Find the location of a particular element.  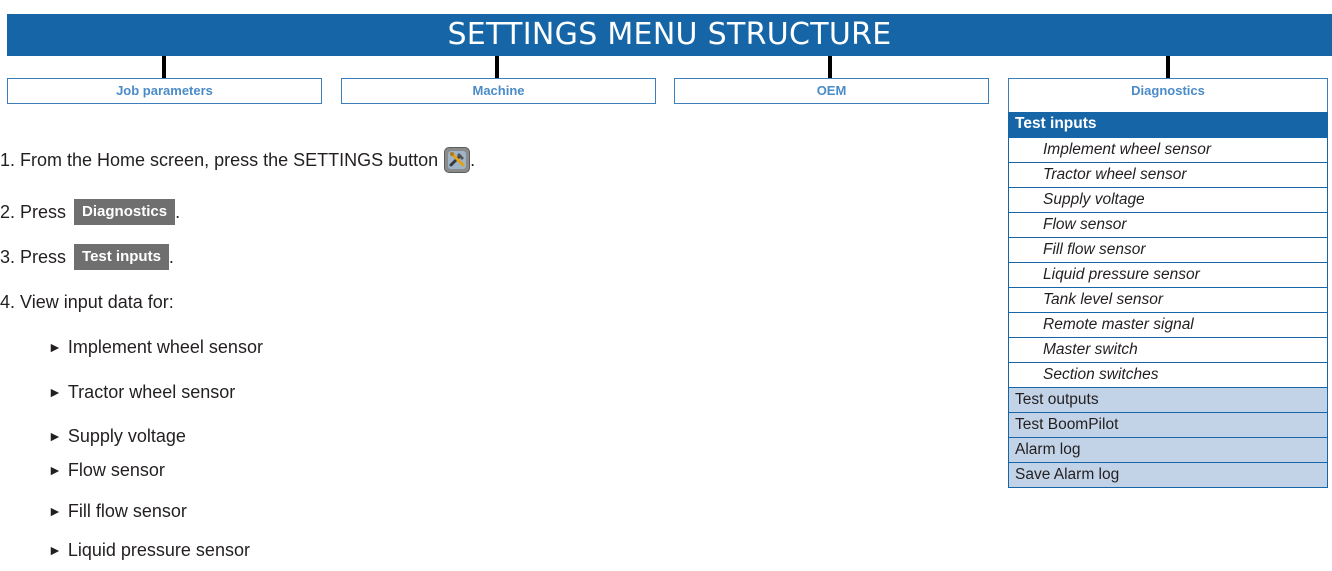

tree-subitem: Section switches is located at coordinates (1168, 374).